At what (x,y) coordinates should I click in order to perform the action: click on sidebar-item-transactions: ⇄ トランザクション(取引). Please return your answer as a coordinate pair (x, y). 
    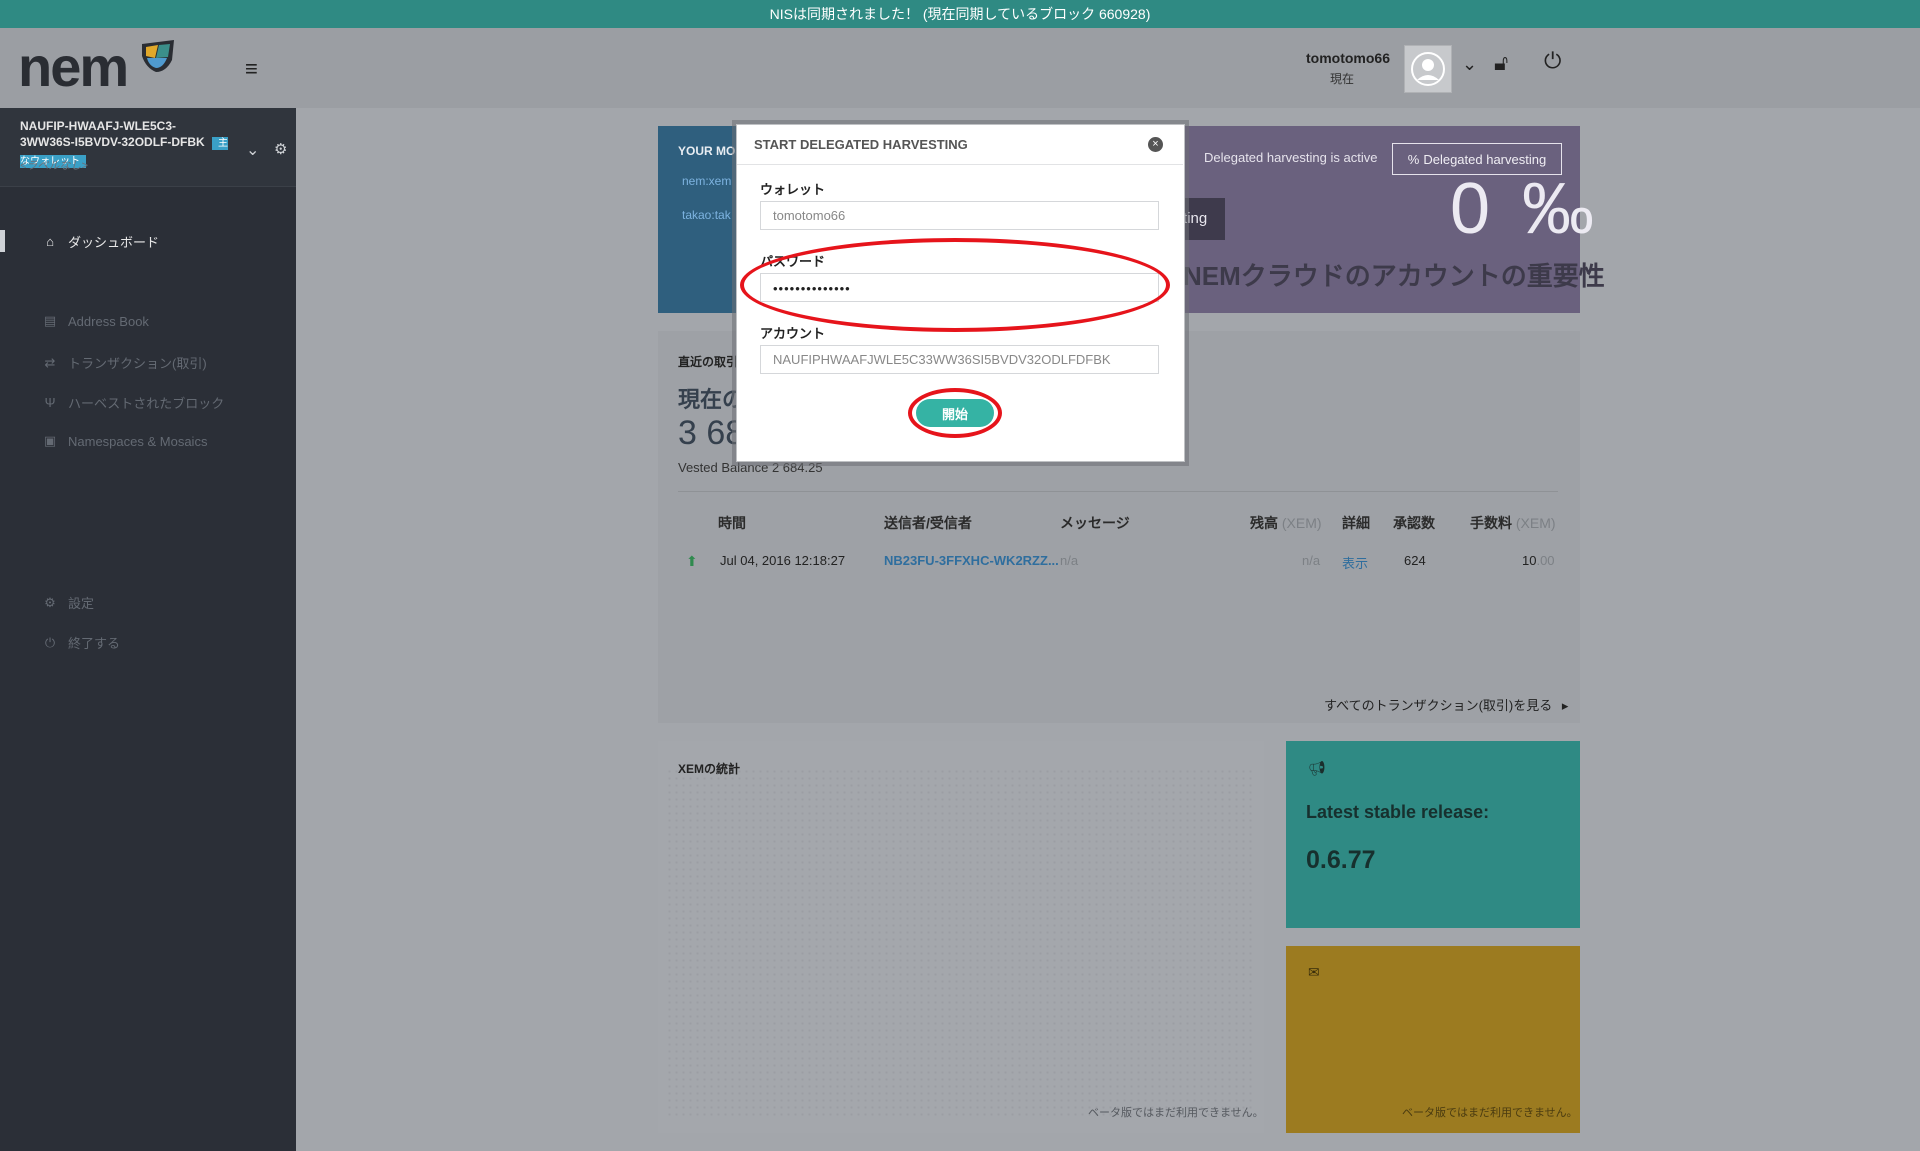
    Looking at the image, I should click on (124, 362).